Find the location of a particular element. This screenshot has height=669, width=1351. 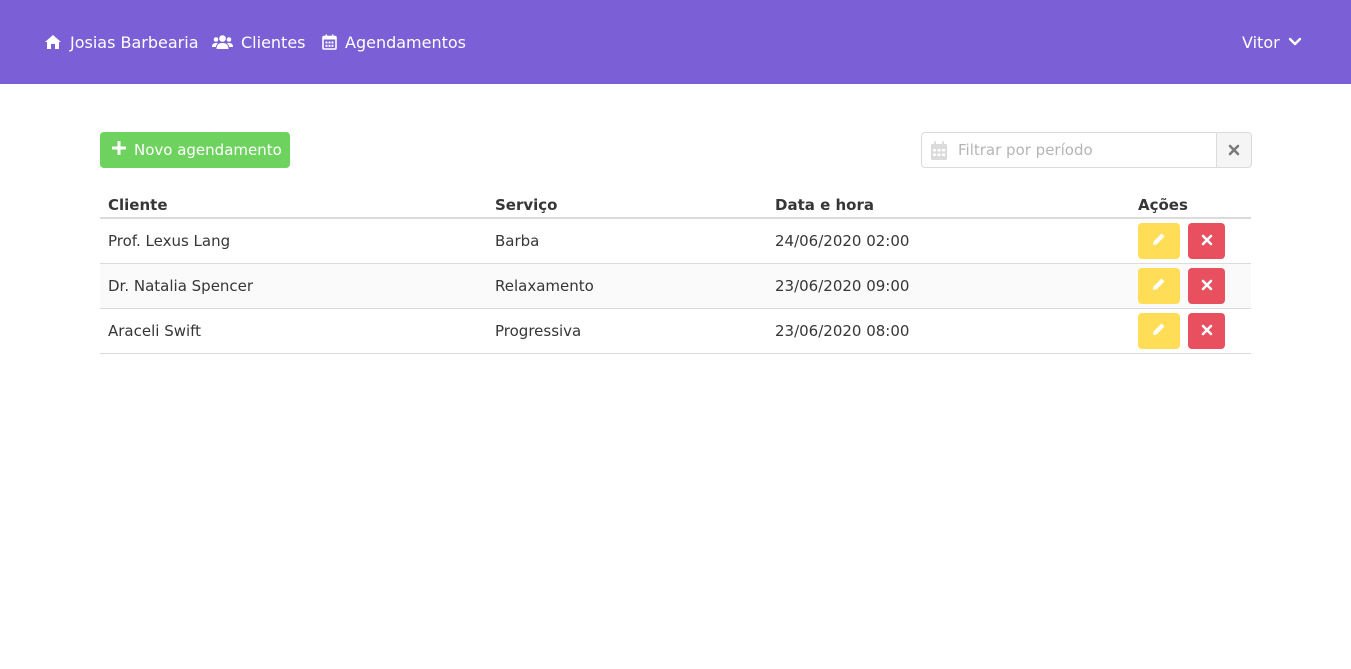

cell-data-hora: 23/06/2020 08:00 is located at coordinates (948, 331).